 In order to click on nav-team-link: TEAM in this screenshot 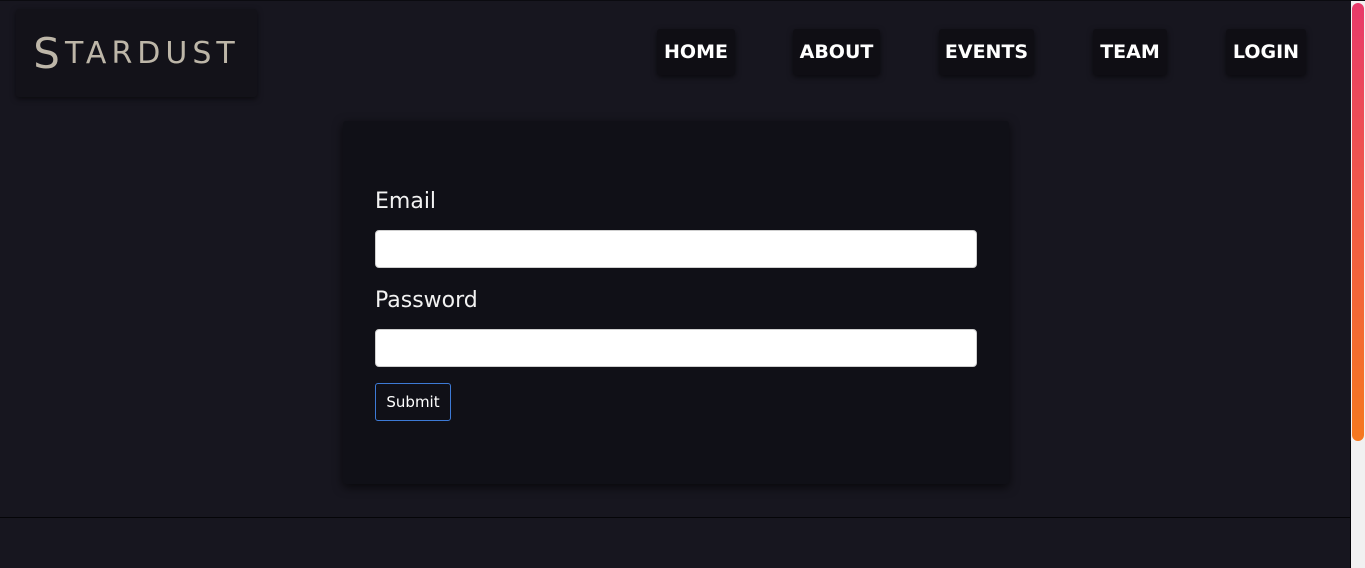, I will do `click(1130, 52)`.